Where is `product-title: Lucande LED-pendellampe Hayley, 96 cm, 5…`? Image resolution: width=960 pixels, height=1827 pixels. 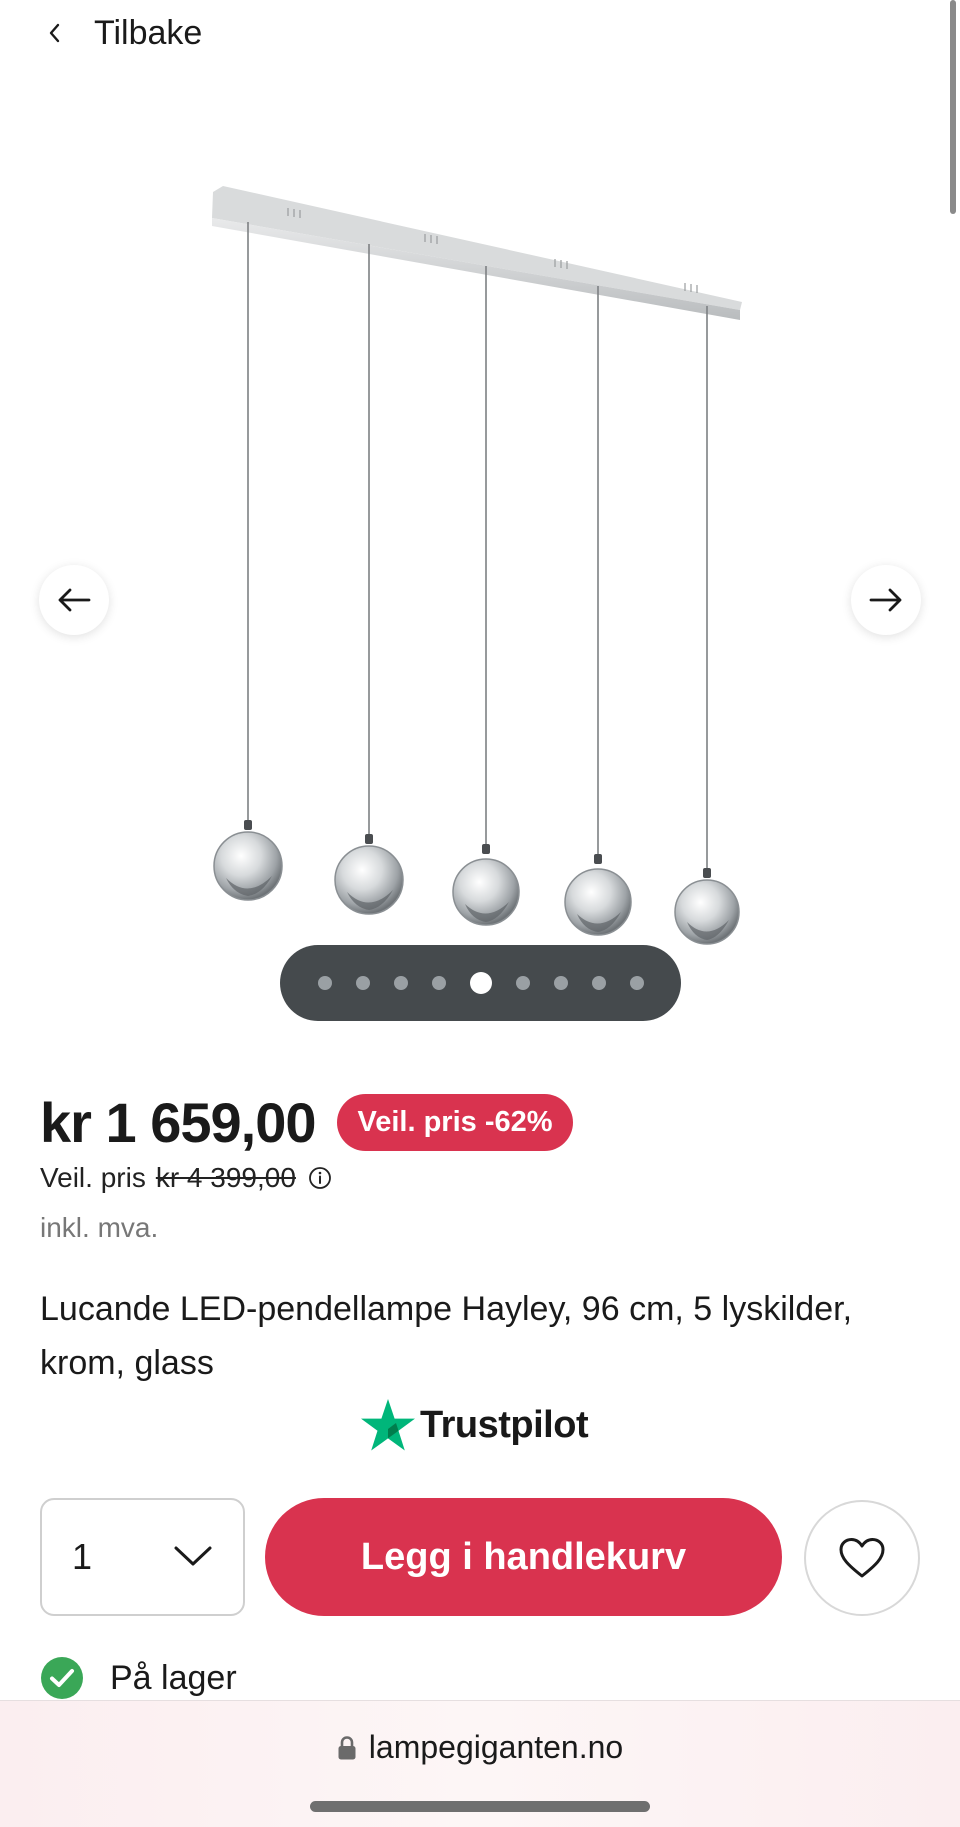
product-title: Lucande LED-pendellampe Hayley, 96 cm, 5… is located at coordinates (446, 1336).